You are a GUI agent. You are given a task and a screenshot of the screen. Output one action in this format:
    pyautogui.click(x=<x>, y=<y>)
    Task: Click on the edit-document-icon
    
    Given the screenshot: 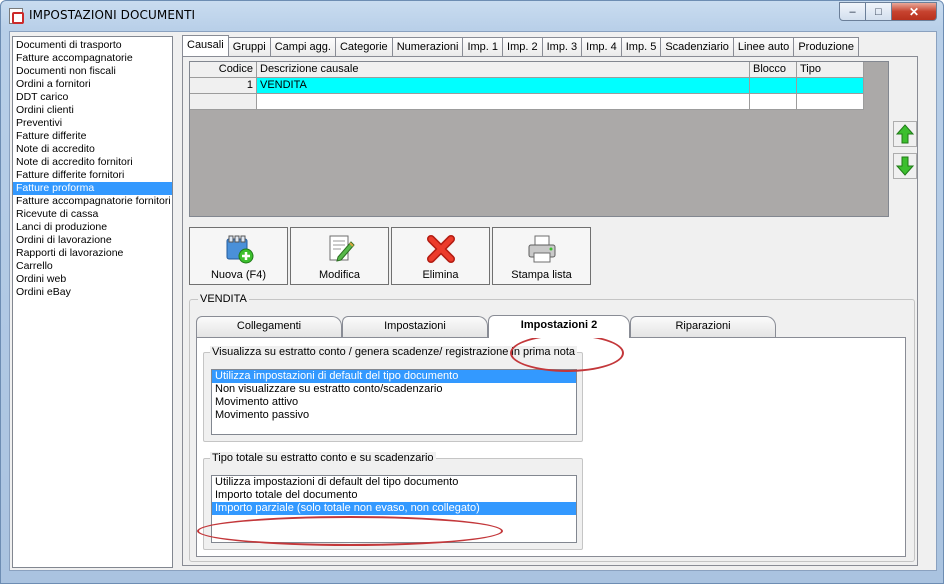 What is the action you would take?
    pyautogui.click(x=342, y=248)
    